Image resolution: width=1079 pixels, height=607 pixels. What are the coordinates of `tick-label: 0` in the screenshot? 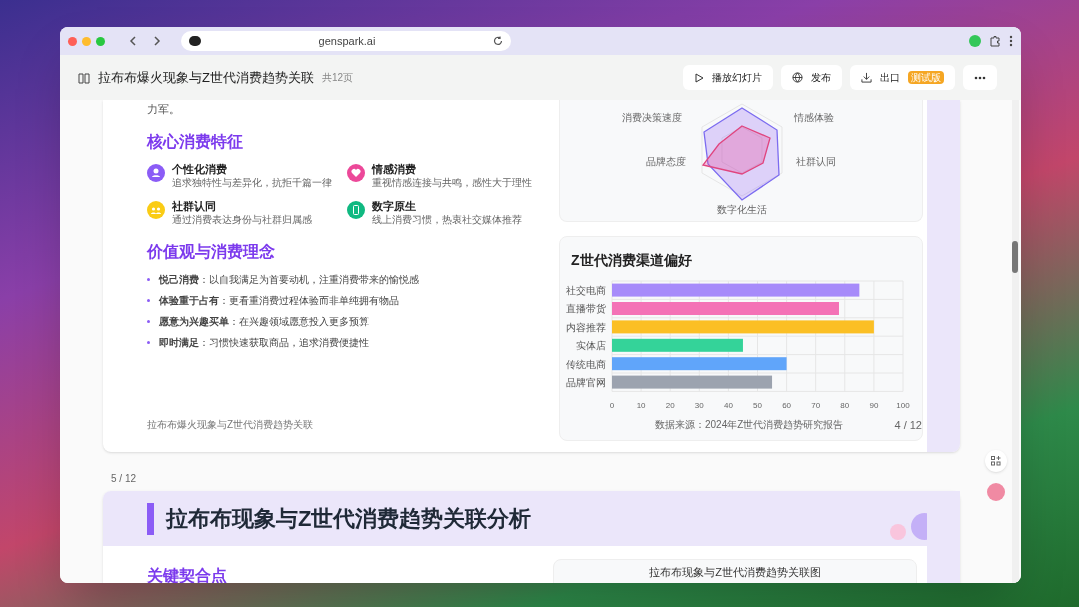 It's located at (612, 406).